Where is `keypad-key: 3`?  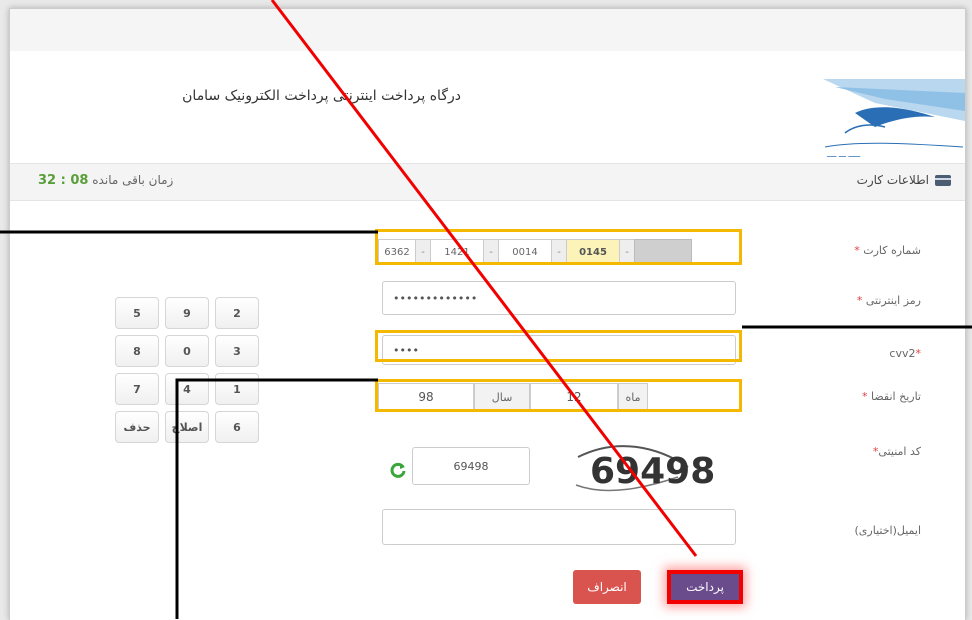
keypad-key: 3 is located at coordinates (237, 351).